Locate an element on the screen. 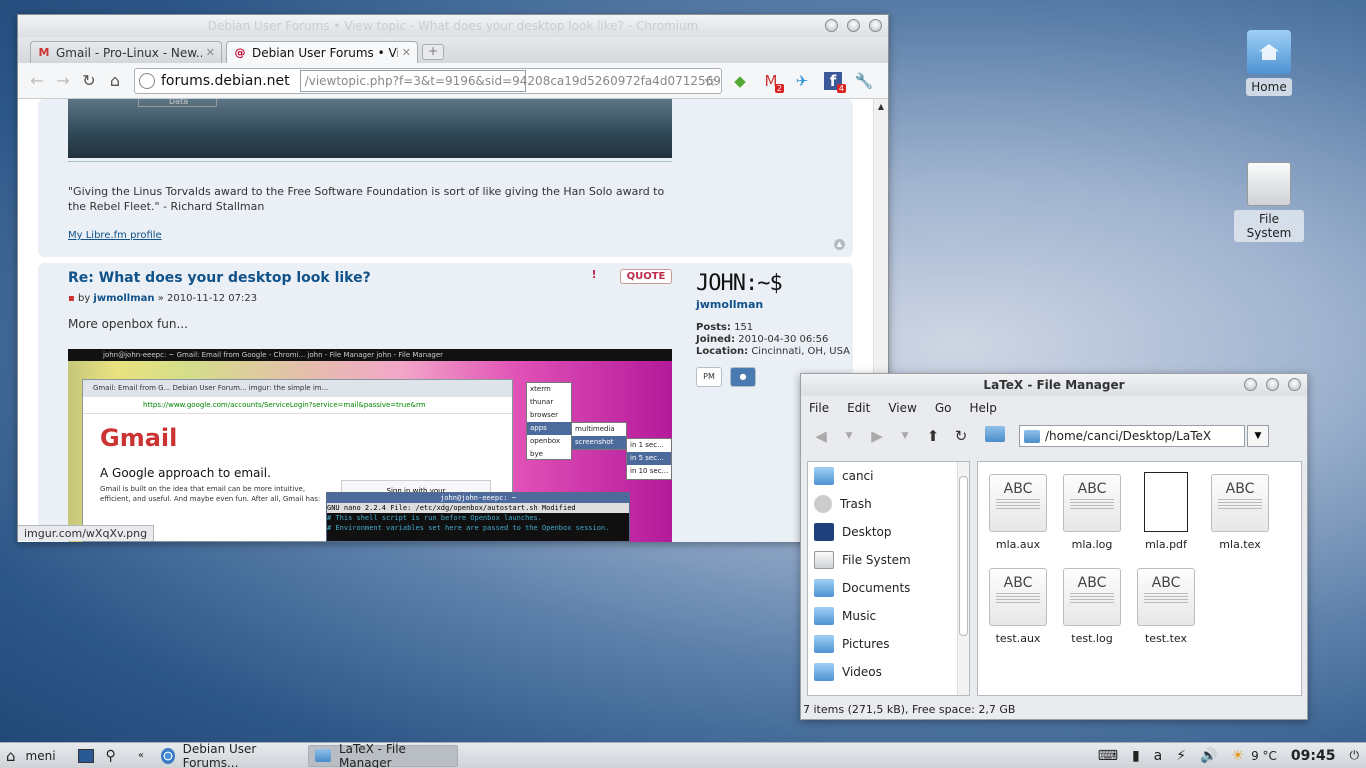  keyboard-layout-icon: ⌨ is located at coordinates (1108, 756).